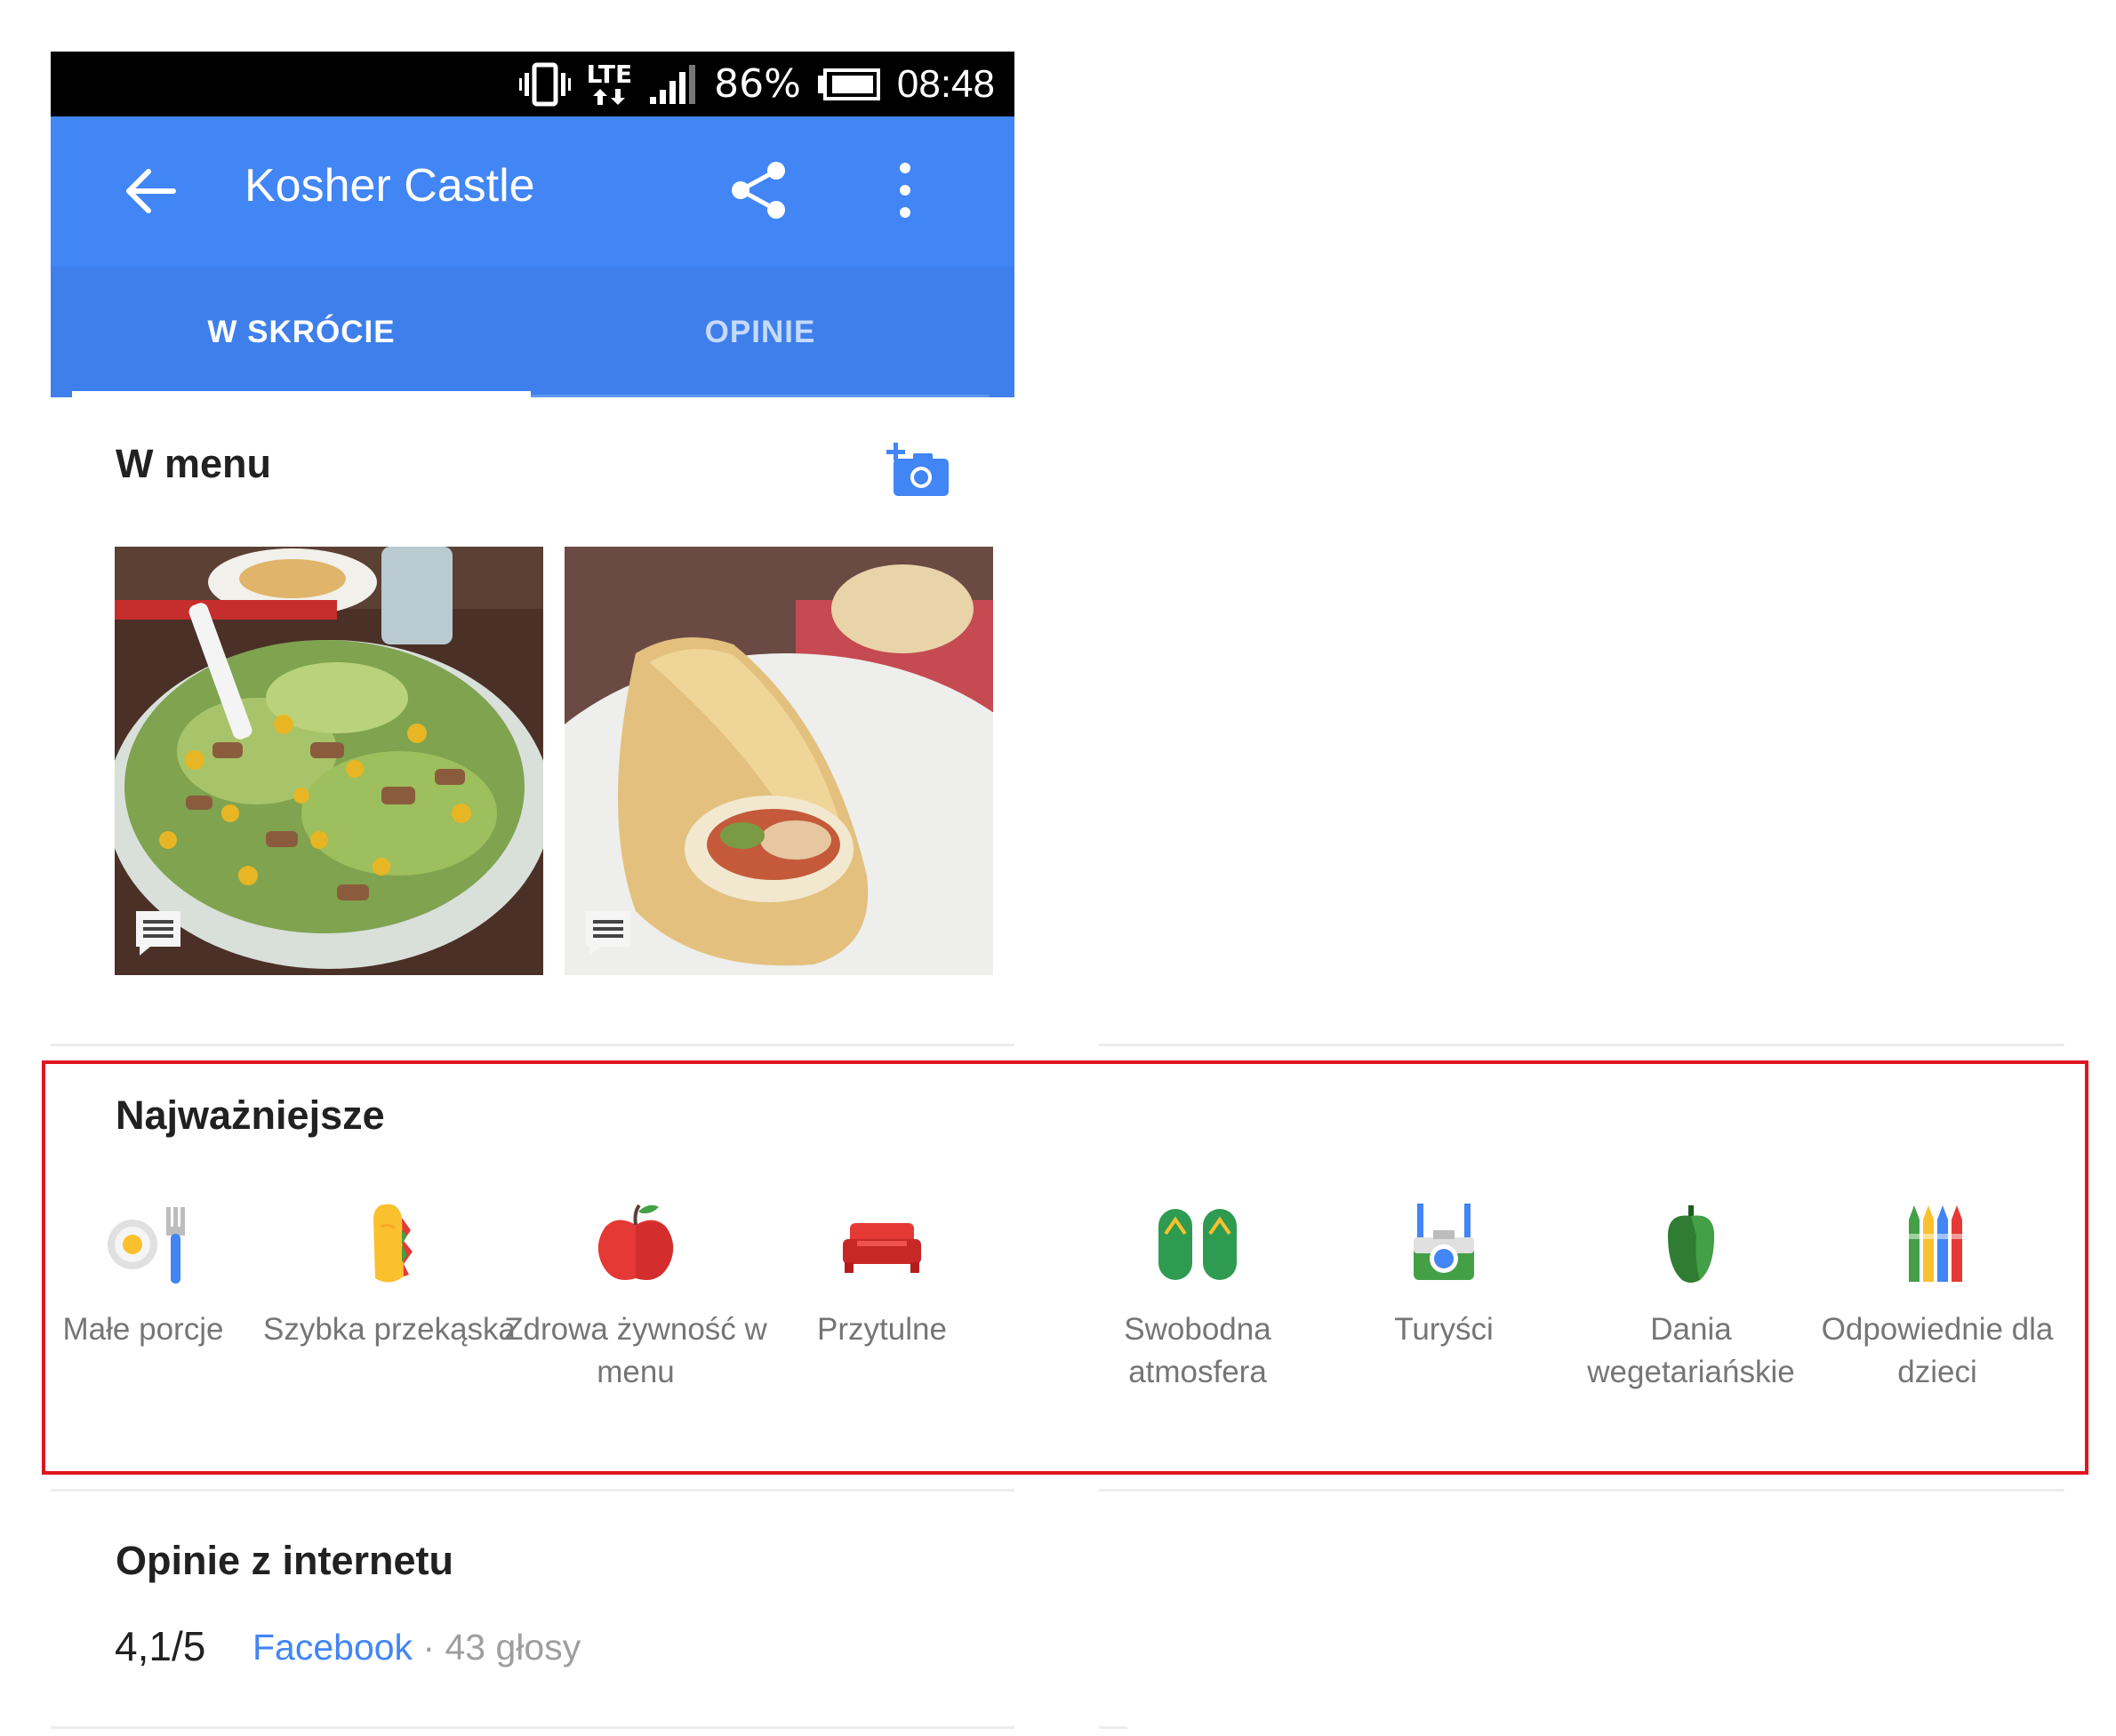 Image resolution: width=2116 pixels, height=1736 pixels. What do you see at coordinates (146, 1245) in the screenshot?
I see `small-portions-icon` at bounding box center [146, 1245].